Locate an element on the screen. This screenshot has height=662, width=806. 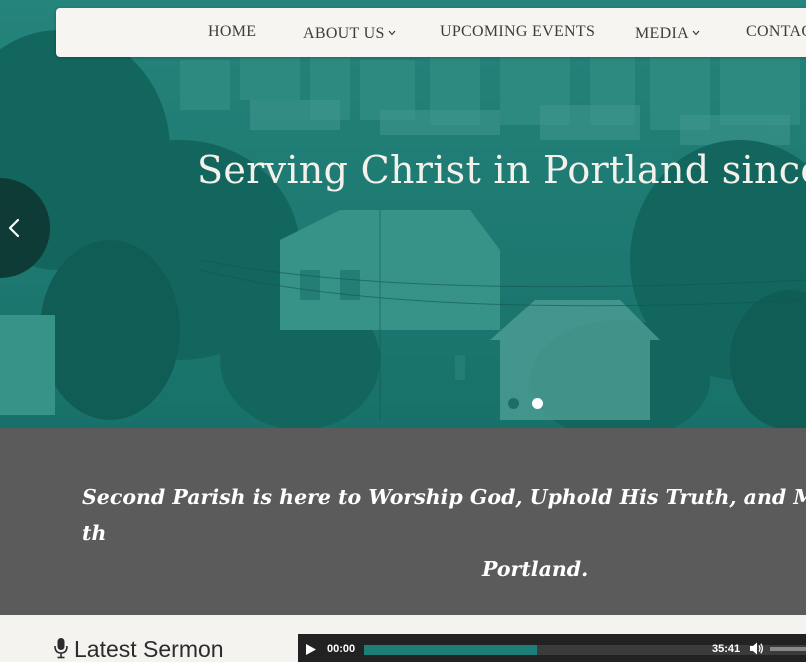
speaker-icon is located at coordinates (757, 648).